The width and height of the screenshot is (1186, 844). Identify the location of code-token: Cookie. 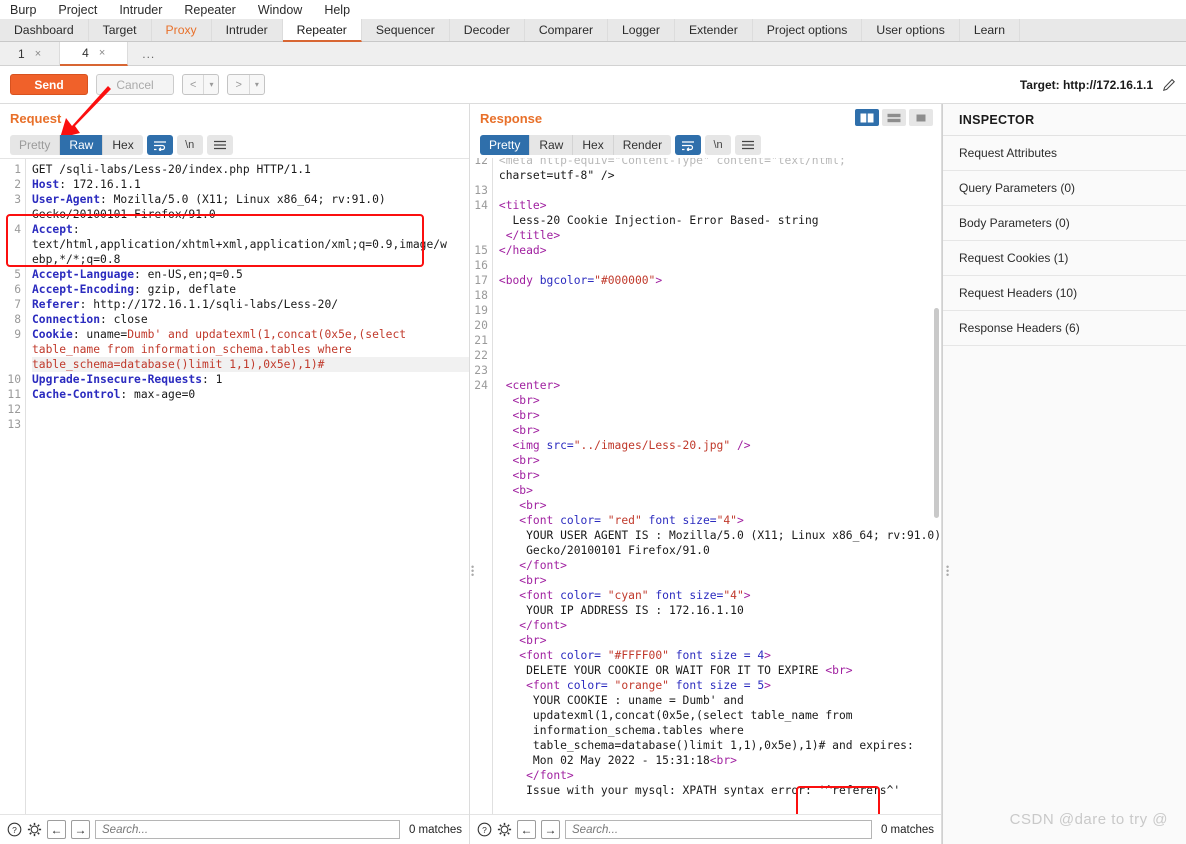
(52, 334).